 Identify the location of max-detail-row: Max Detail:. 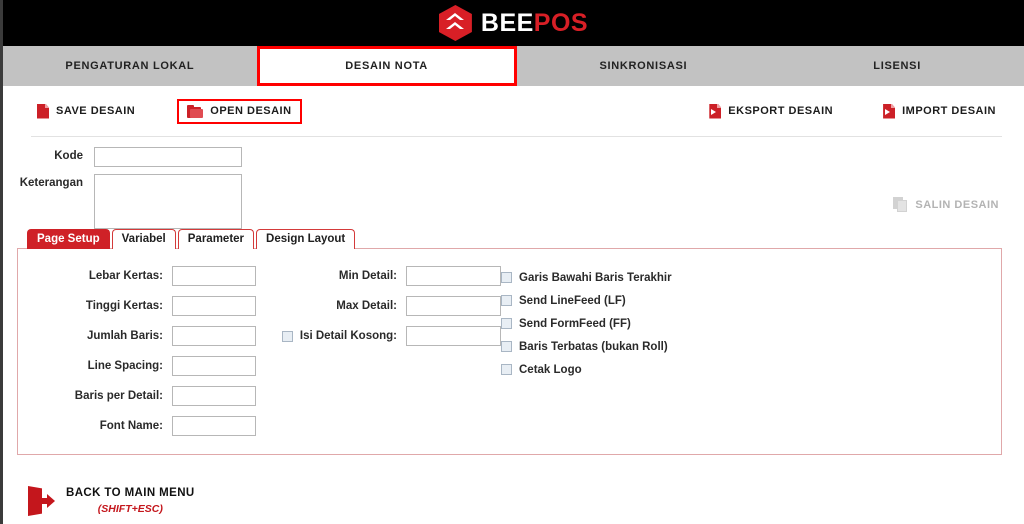
(378, 306).